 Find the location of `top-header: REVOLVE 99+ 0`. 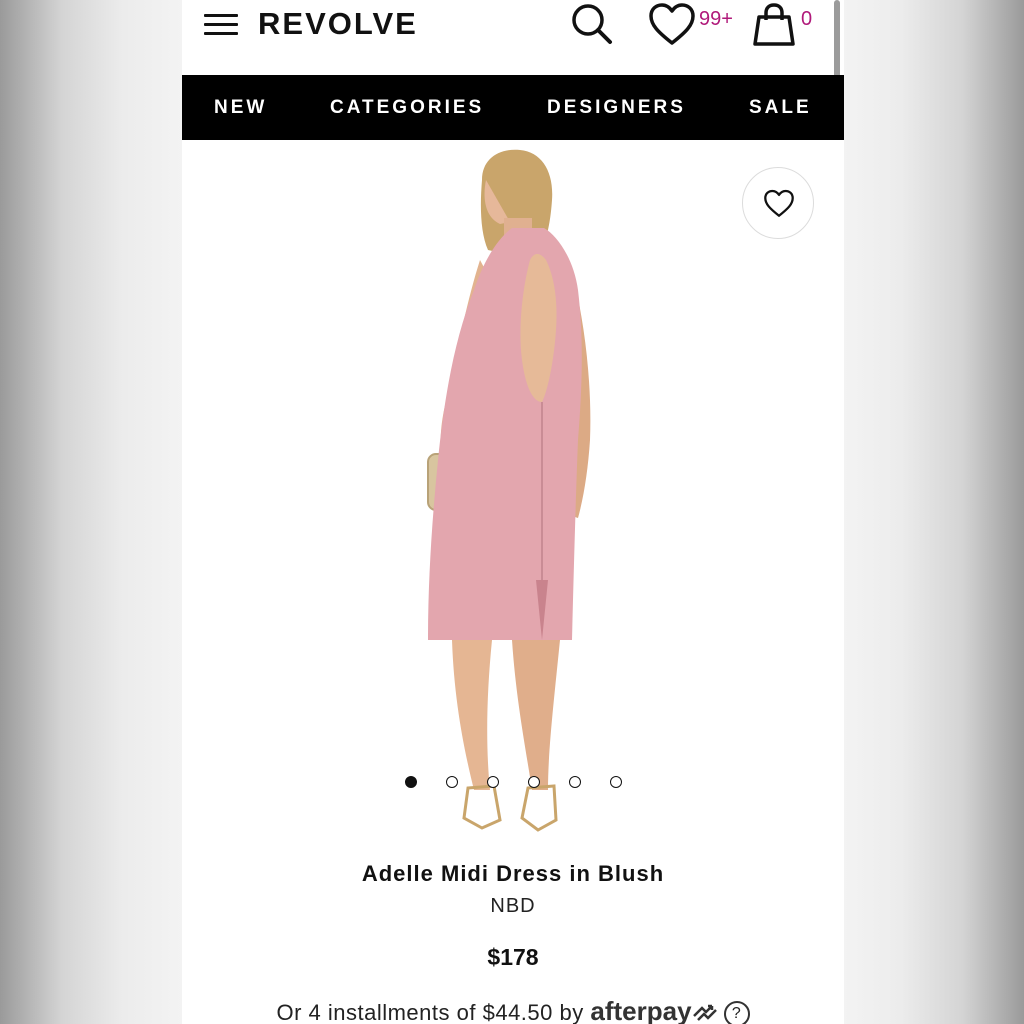

top-header: REVOLVE 99+ 0 is located at coordinates (513, 37).